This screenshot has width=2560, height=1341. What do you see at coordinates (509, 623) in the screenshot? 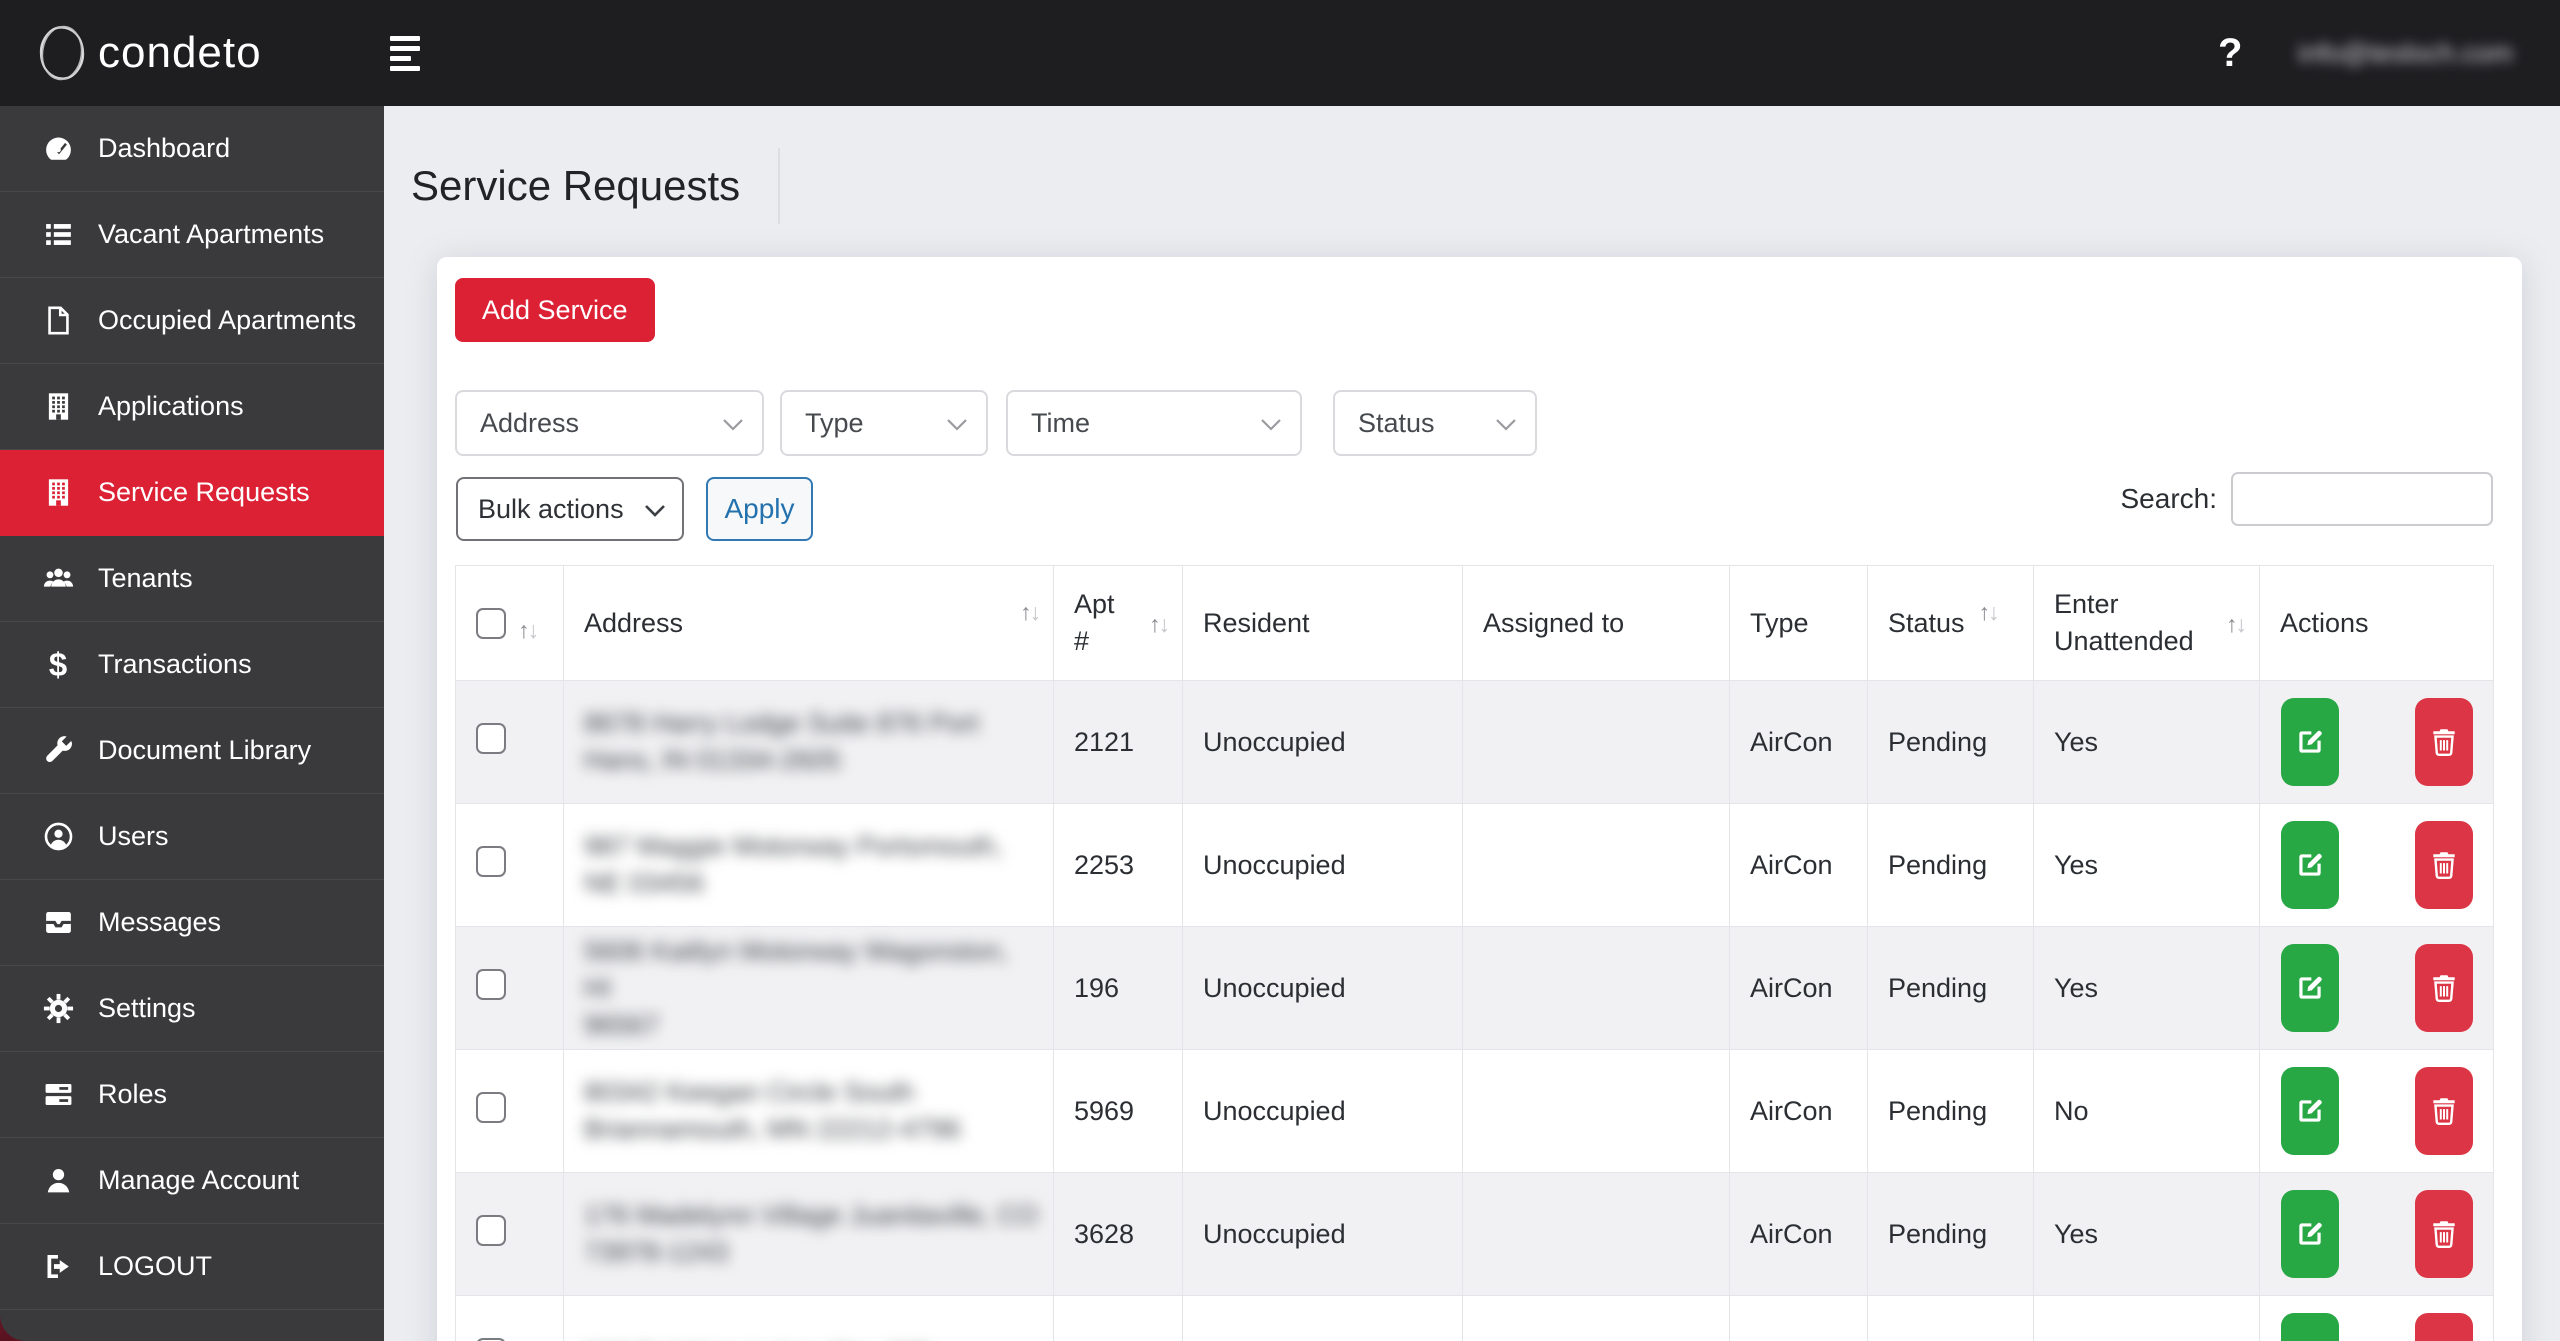
I see `column-header-select: ↑↓` at bounding box center [509, 623].